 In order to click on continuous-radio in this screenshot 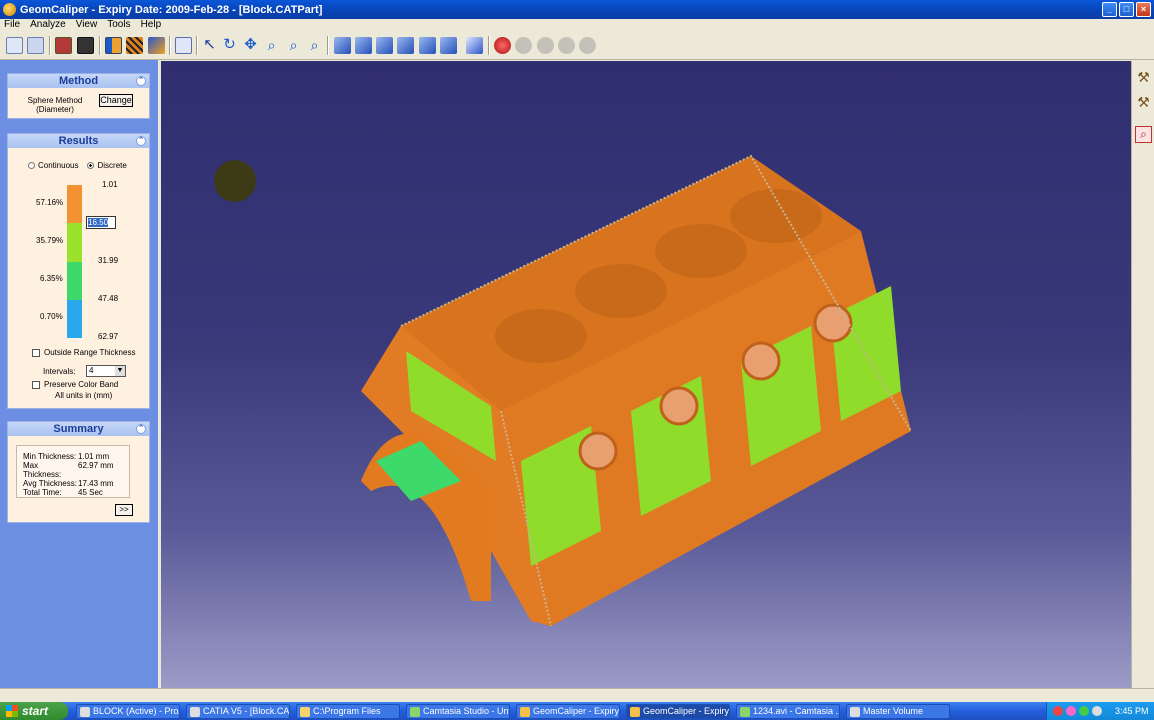, I will do `click(31, 165)`.